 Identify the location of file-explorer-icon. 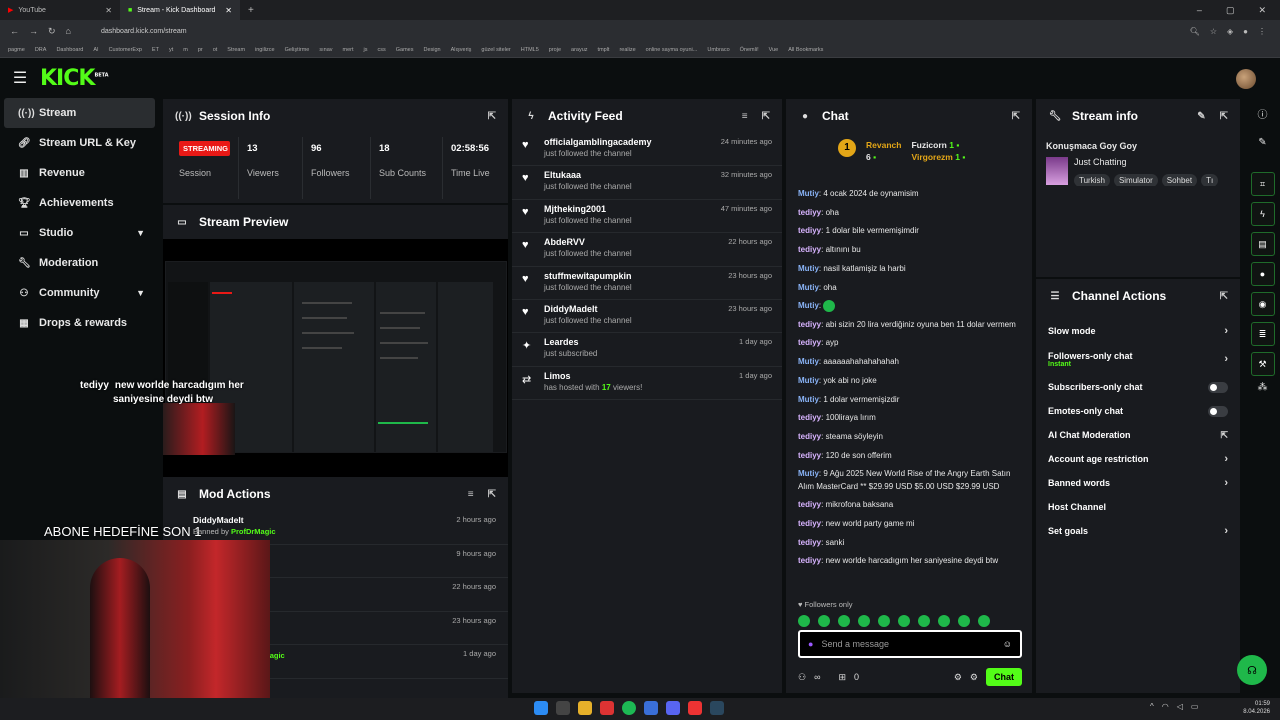
(585, 708).